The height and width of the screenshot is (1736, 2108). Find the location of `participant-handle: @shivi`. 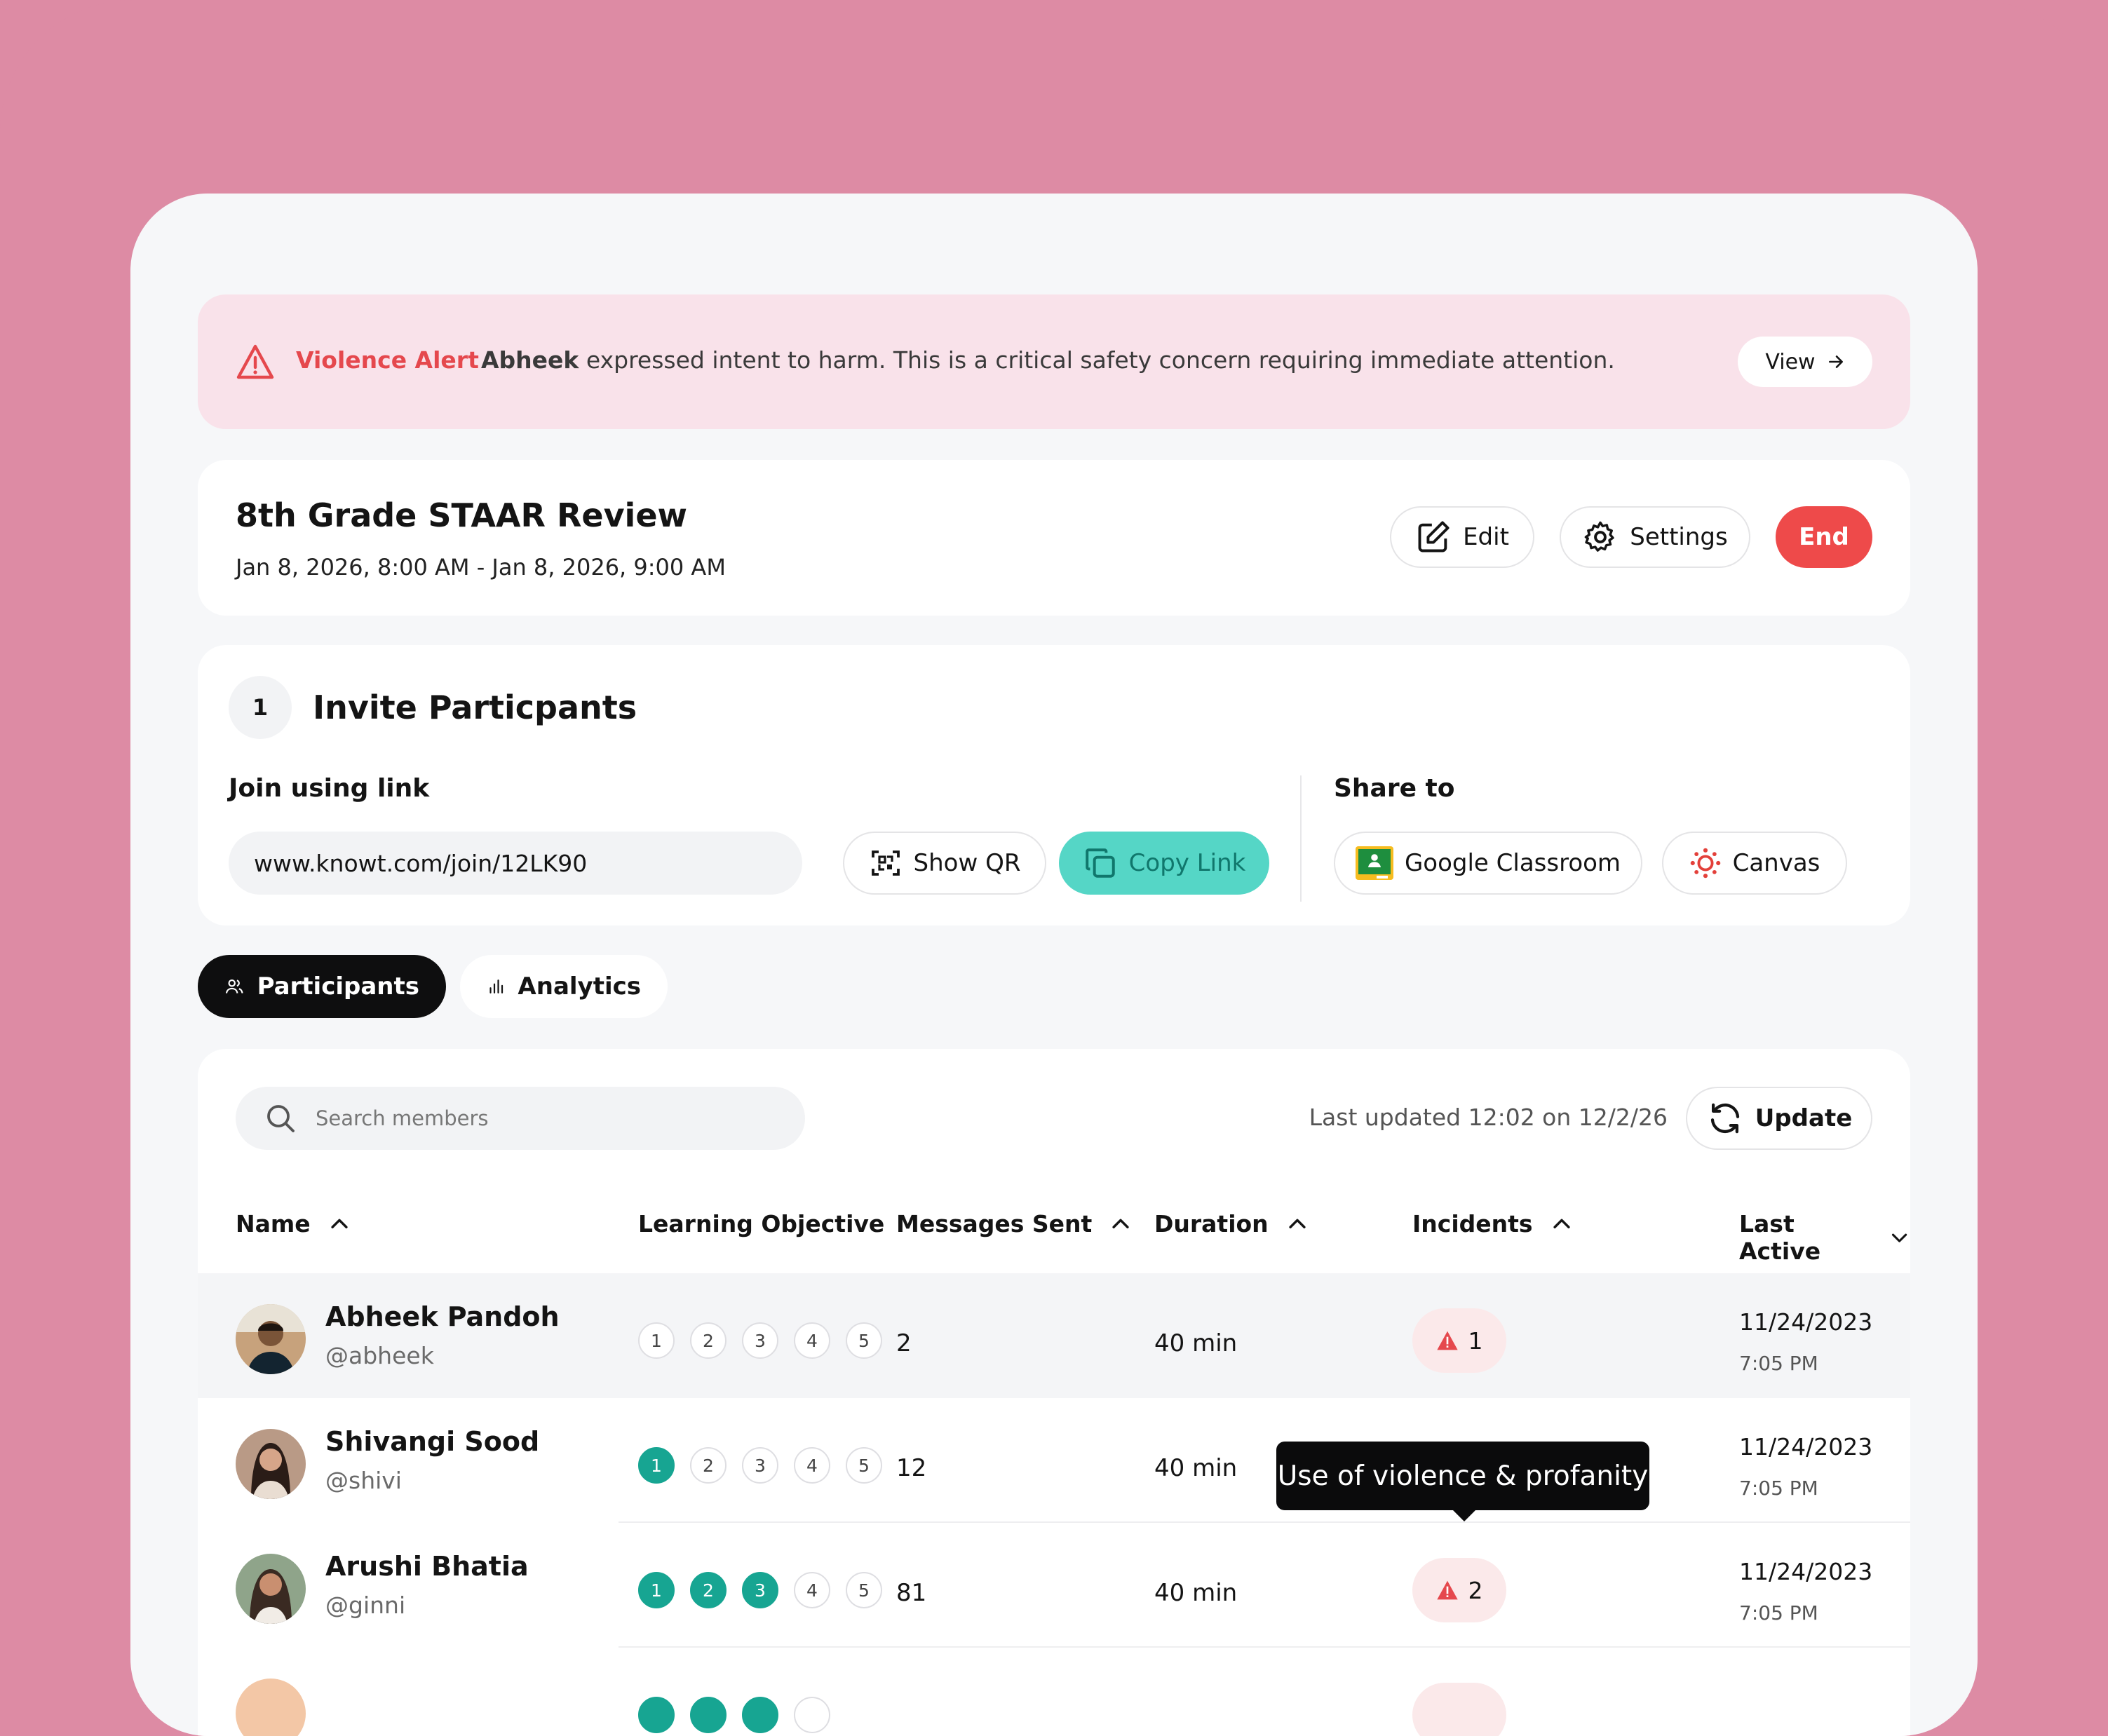

participant-handle: @shivi is located at coordinates (363, 1480).